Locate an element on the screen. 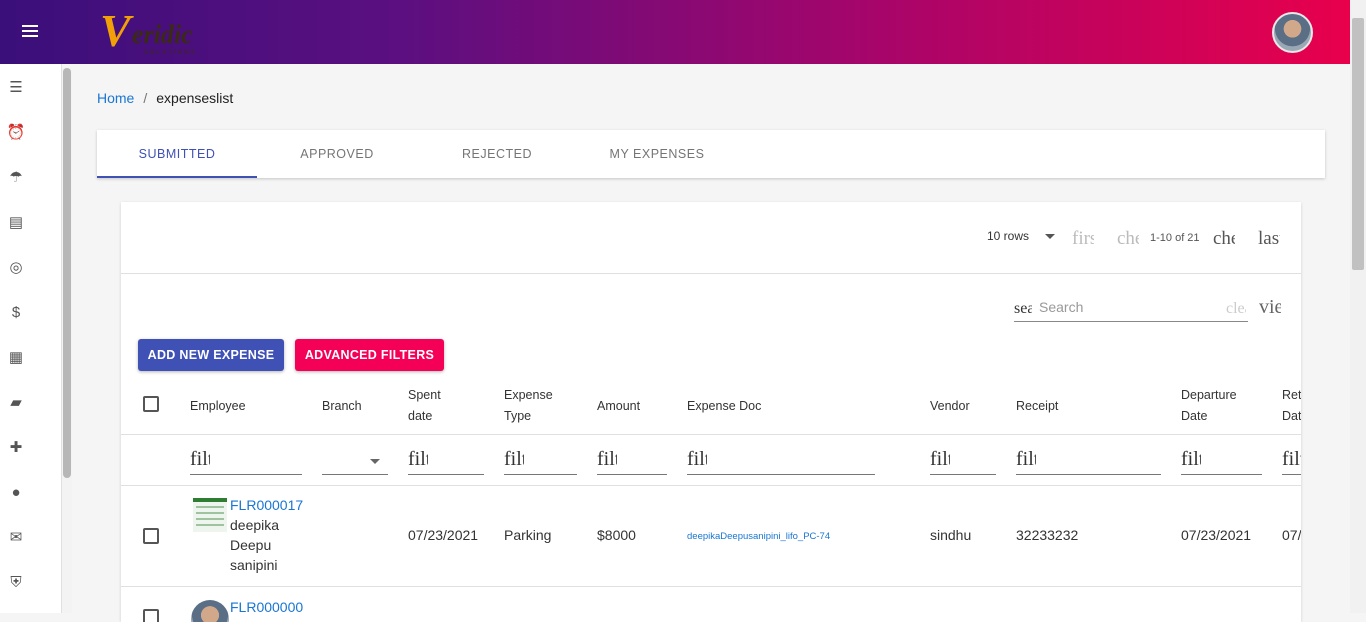 The width and height of the screenshot is (1366, 622). page-scrollbar-thumb is located at coordinates (1358, 144).